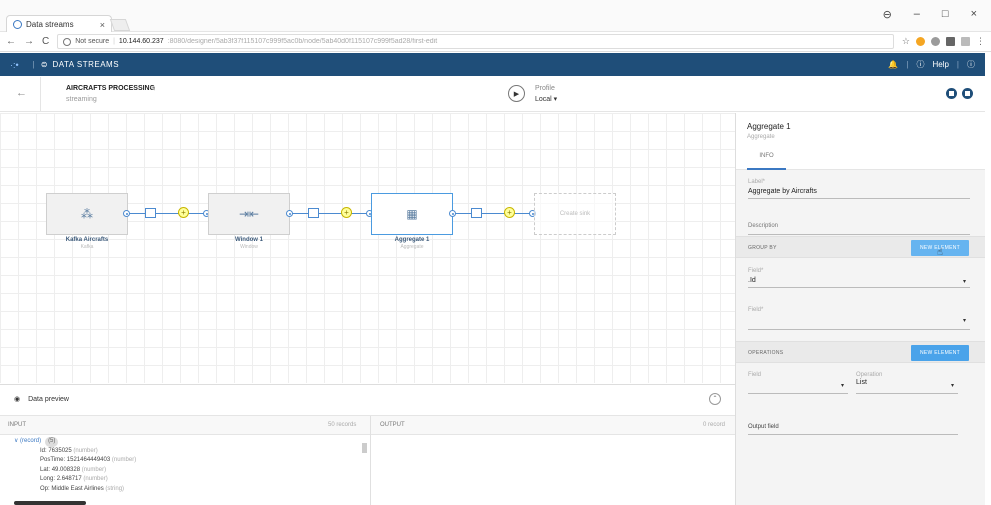 This screenshot has height=505, width=991. I want to click on input-header: INPUT, so click(17, 425).